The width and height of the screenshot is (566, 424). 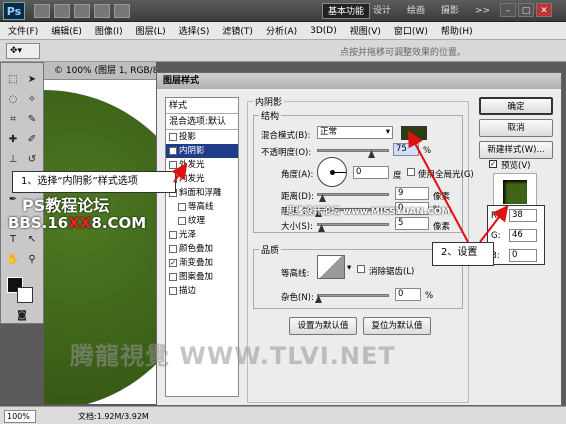 What do you see at coordinates (202, 207) in the screenshot?
I see `effect-item: 等高线` at bounding box center [202, 207].